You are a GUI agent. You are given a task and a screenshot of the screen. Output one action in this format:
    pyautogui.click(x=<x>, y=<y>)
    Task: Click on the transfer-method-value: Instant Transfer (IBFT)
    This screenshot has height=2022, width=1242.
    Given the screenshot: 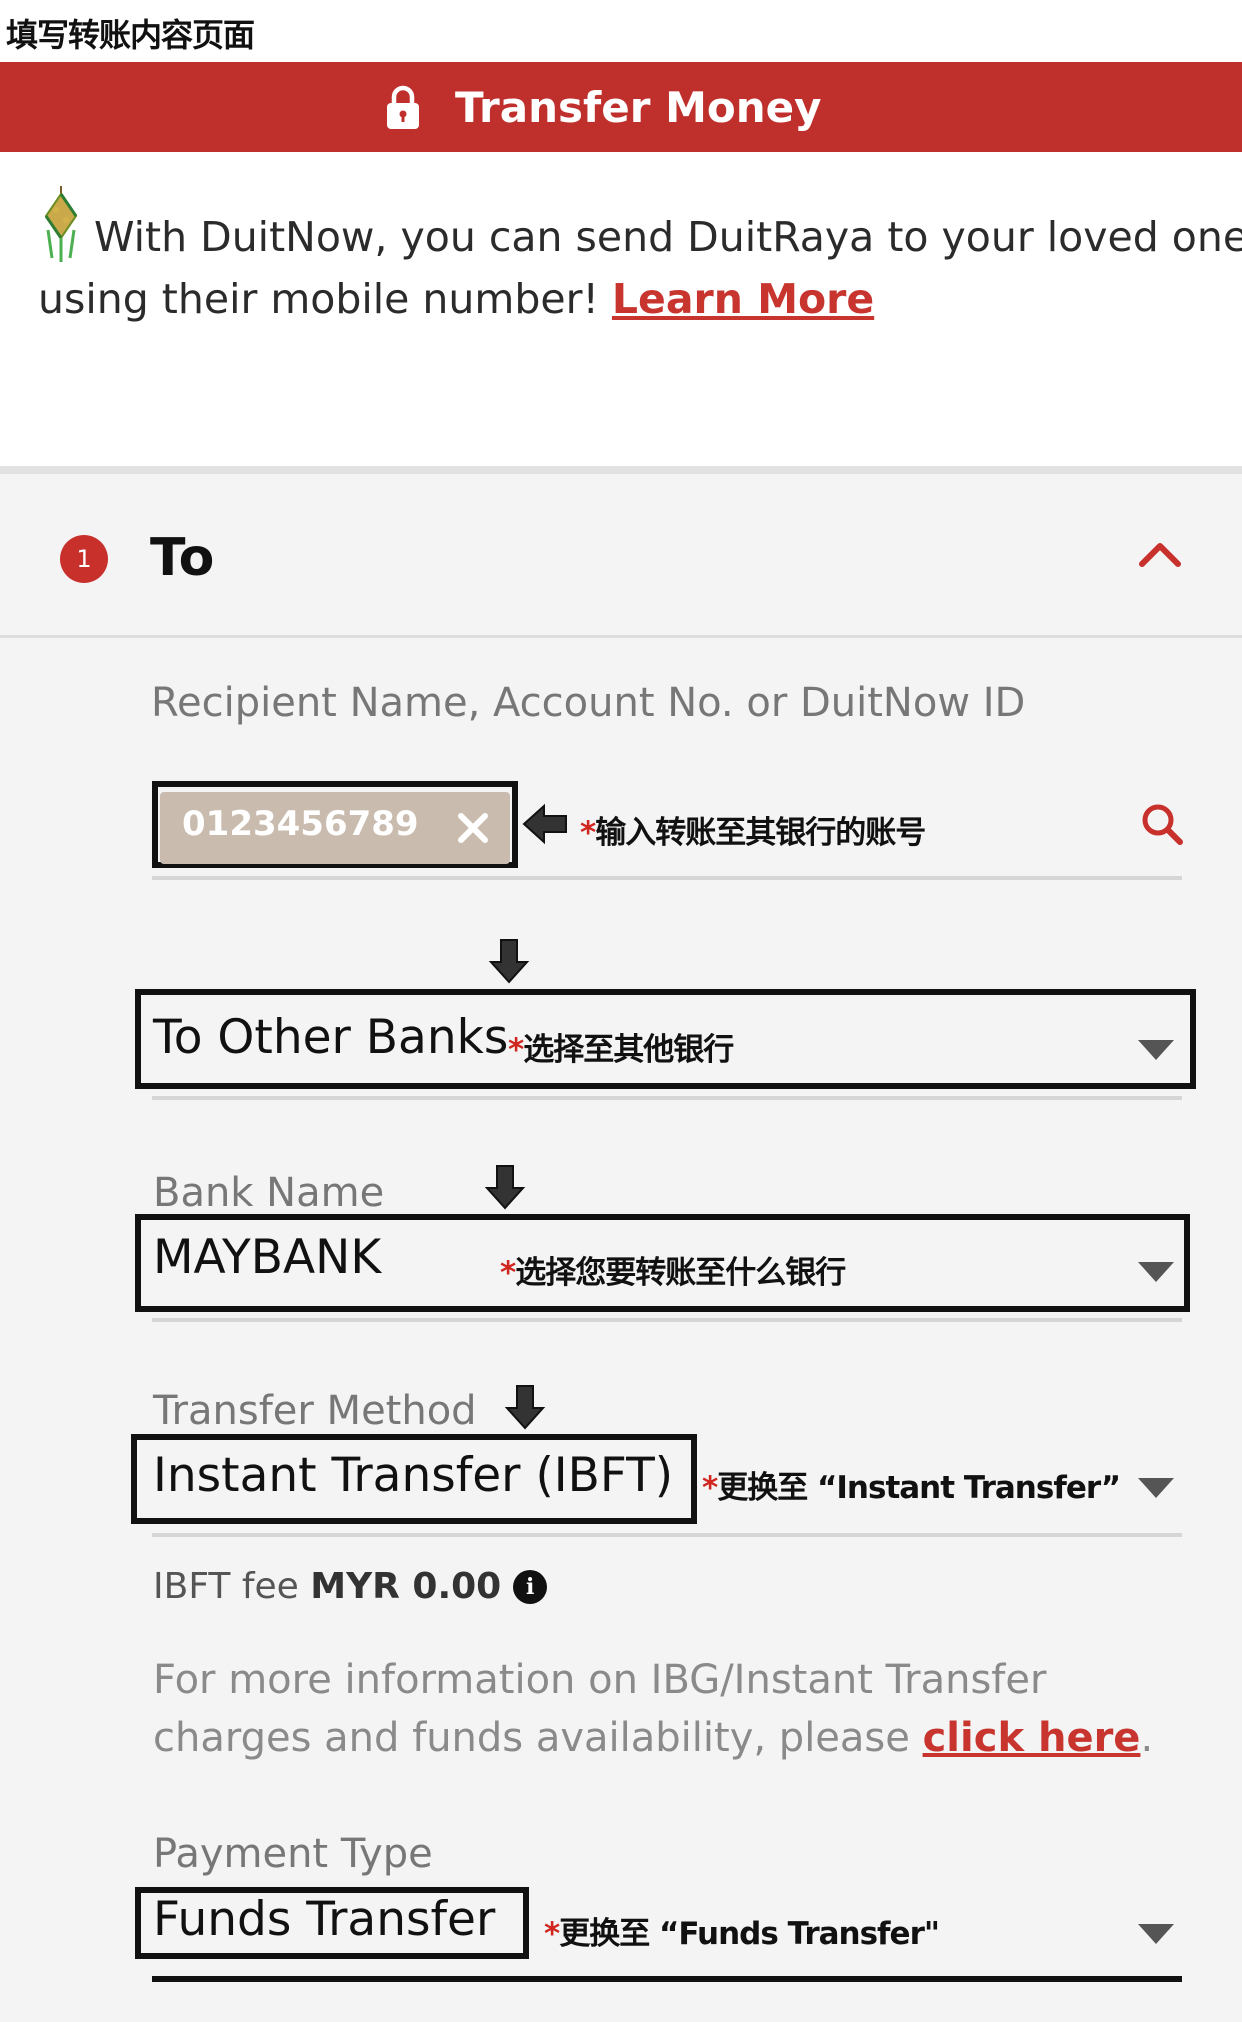 What is the action you would take?
    pyautogui.click(x=413, y=1475)
    